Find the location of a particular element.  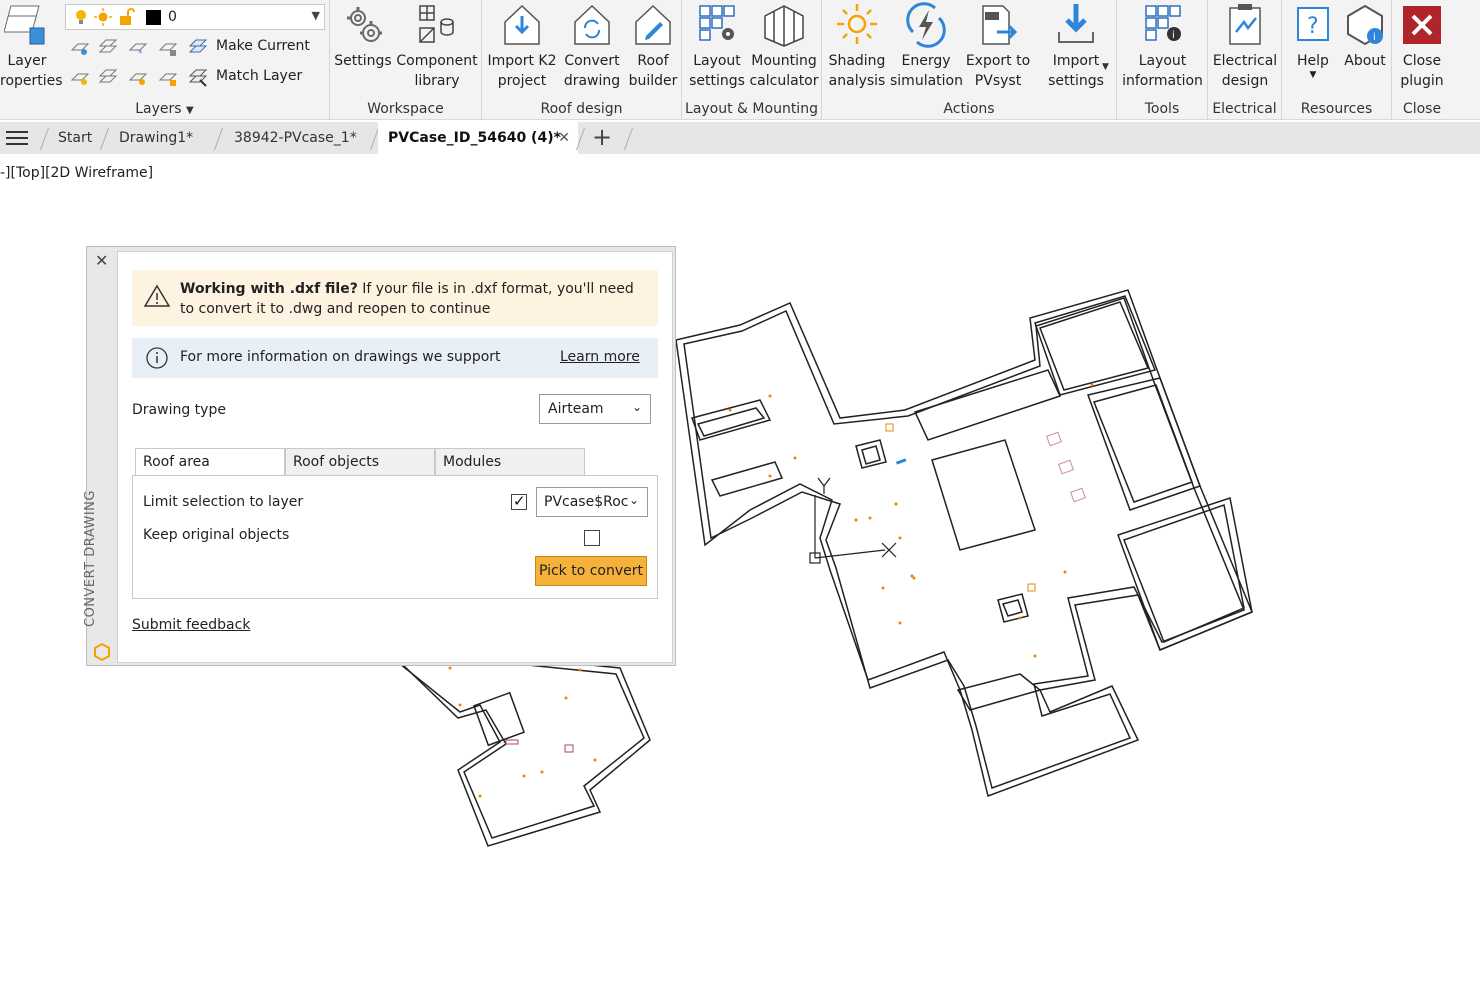

roof-builder-label: Roof builder is located at coordinates (653, 71).